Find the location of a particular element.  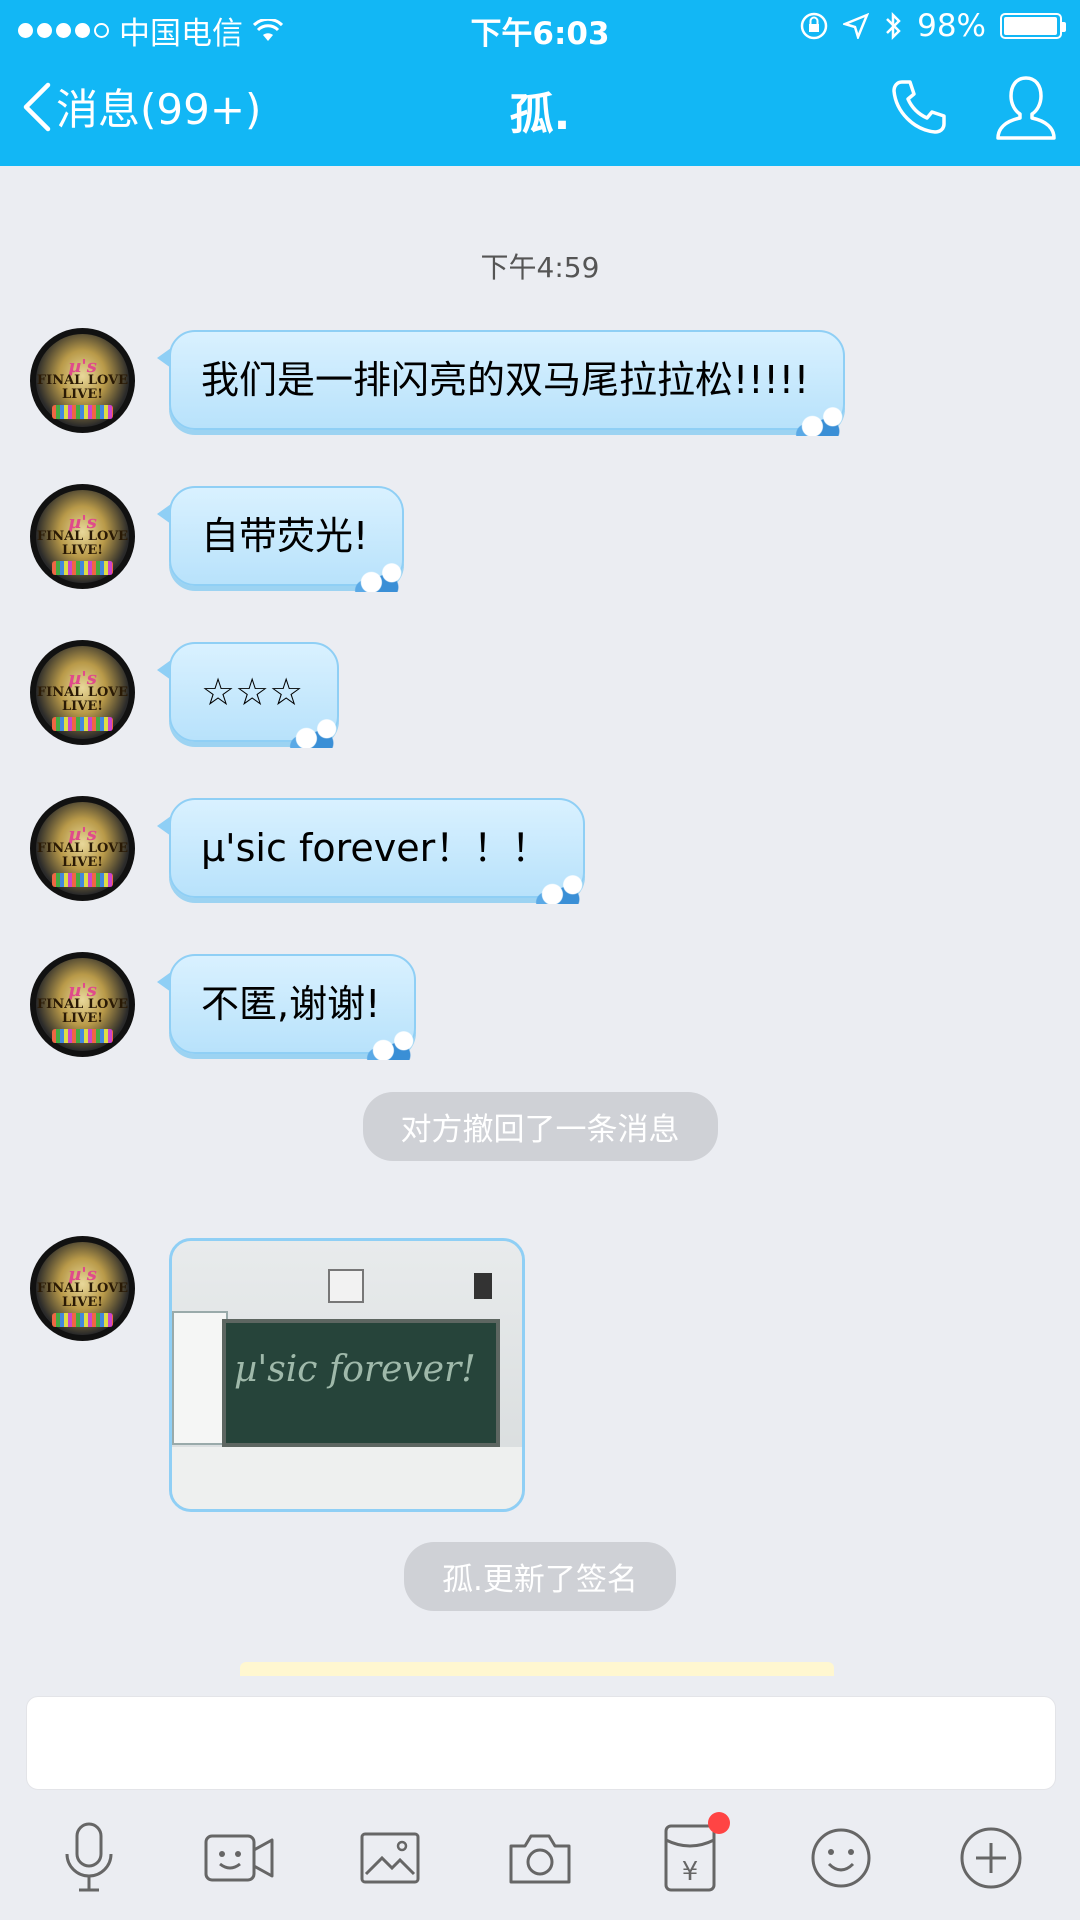

red-packet-button: ¥ is located at coordinates (690, 1855).